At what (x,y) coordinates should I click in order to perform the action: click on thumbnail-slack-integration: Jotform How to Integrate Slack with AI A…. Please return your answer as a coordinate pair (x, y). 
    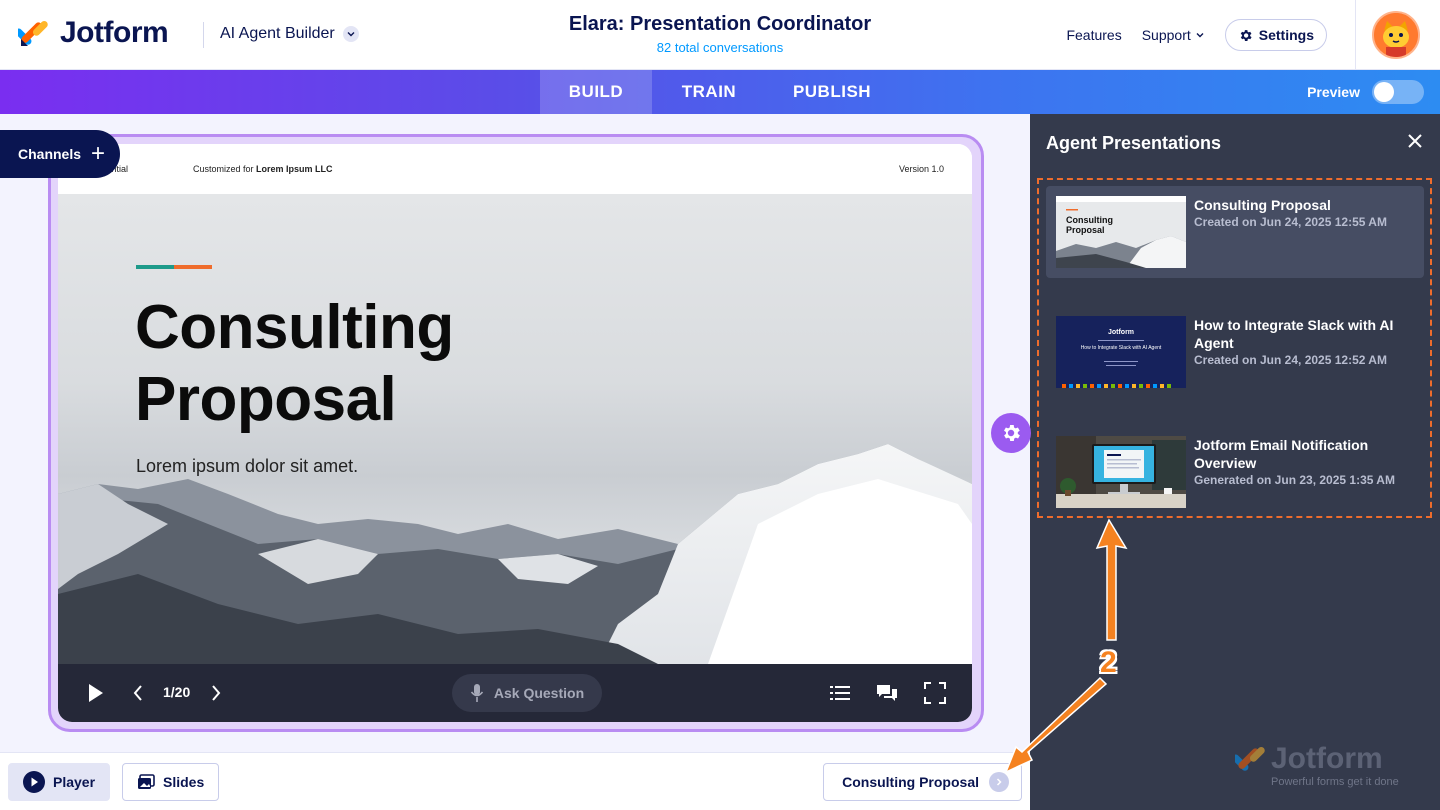
    Looking at the image, I should click on (1121, 352).